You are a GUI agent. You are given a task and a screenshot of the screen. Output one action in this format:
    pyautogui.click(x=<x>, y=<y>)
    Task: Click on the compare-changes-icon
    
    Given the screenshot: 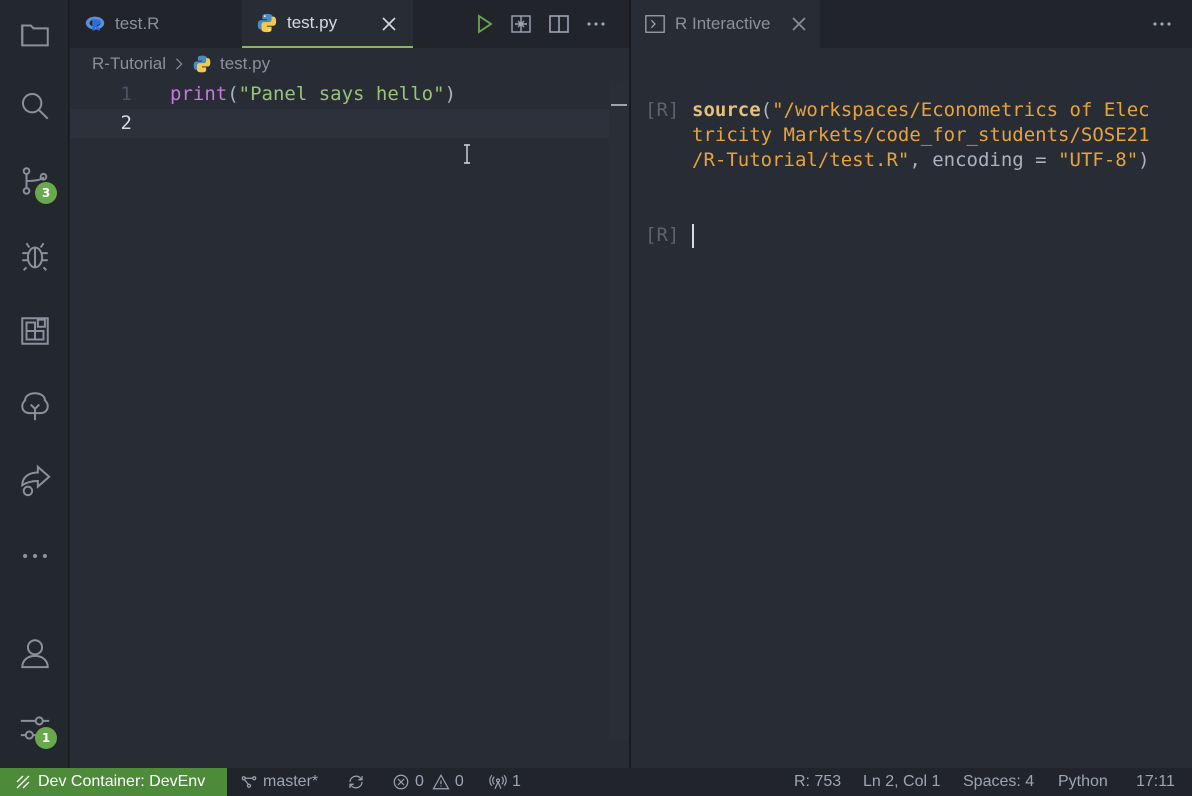 What is the action you would take?
    pyautogui.click(x=521, y=24)
    